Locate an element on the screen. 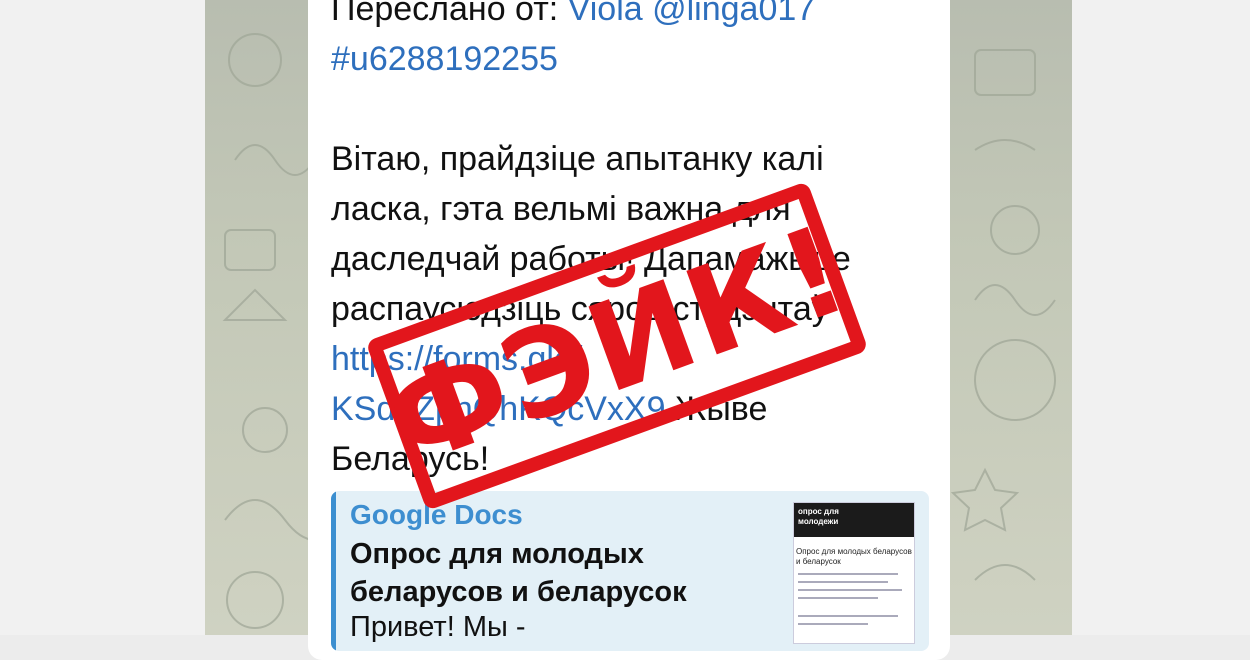 The width and height of the screenshot is (1250, 660). forward-prefix: Переслано от: is located at coordinates (449, 14).